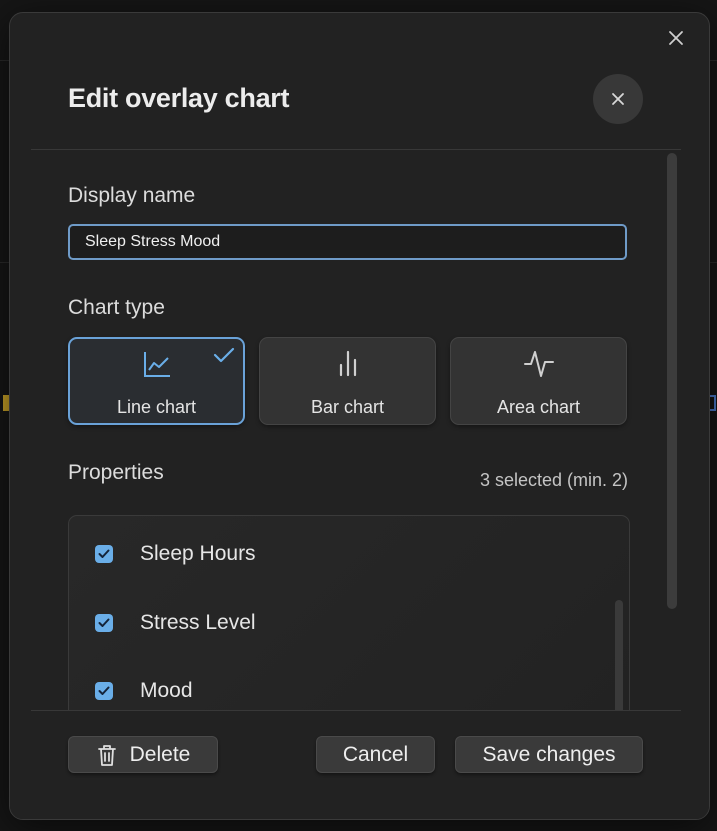 The height and width of the screenshot is (831, 717). Describe the element at coordinates (347, 363) in the screenshot. I see `bar-chart-icon` at that location.